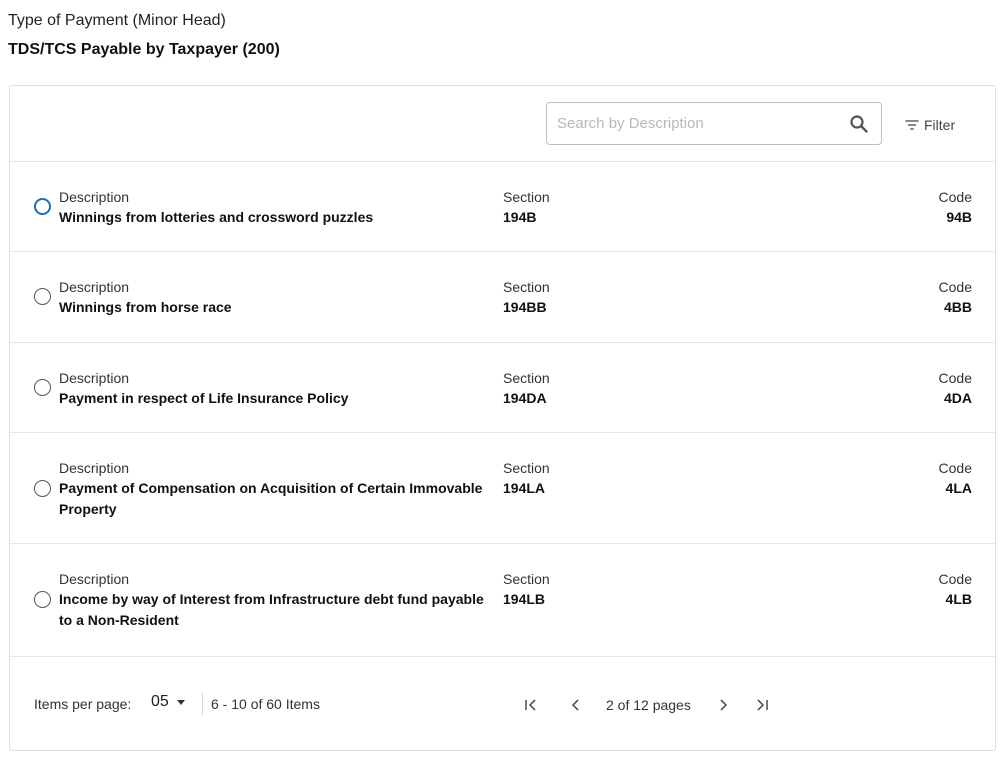  I want to click on search-icon, so click(859, 124).